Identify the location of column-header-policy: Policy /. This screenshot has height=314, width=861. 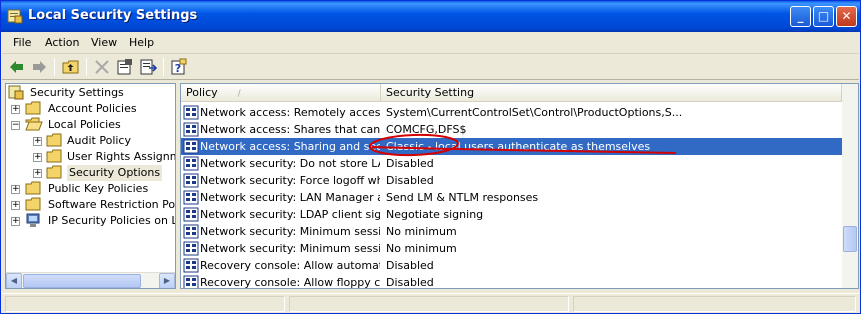
(281, 93).